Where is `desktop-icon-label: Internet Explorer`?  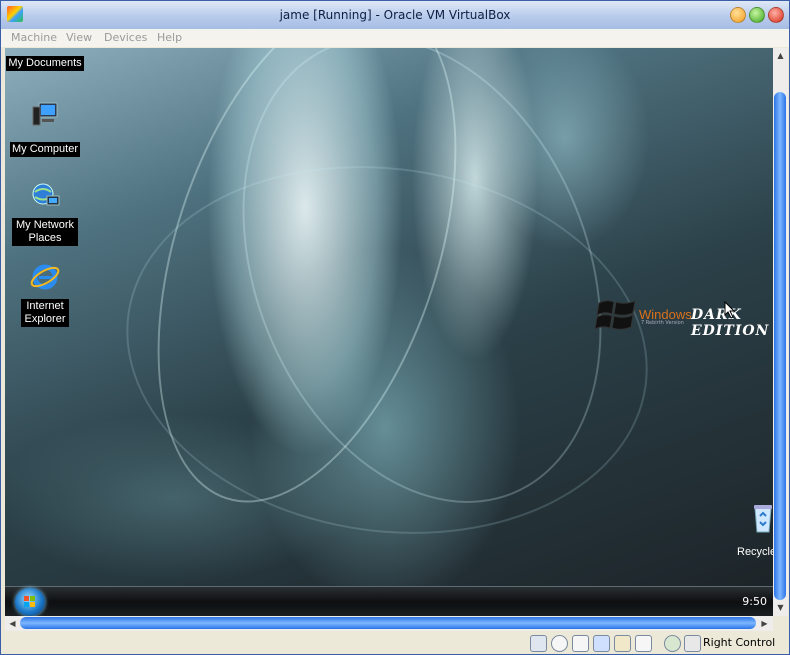 desktop-icon-label: Internet Explorer is located at coordinates (45, 313).